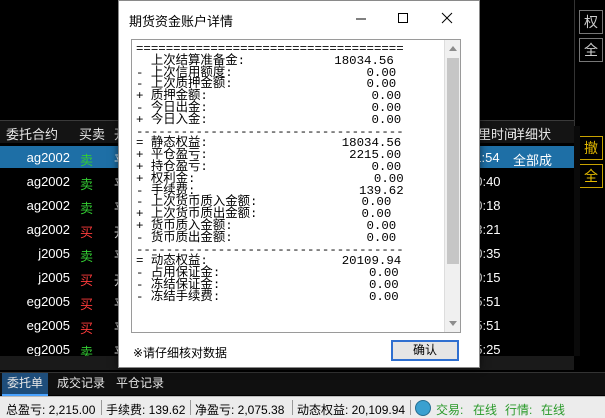 This screenshot has height=418, width=605. What do you see at coordinates (591, 148) in the screenshot?
I see `cancel-order-button: 撤` at bounding box center [591, 148].